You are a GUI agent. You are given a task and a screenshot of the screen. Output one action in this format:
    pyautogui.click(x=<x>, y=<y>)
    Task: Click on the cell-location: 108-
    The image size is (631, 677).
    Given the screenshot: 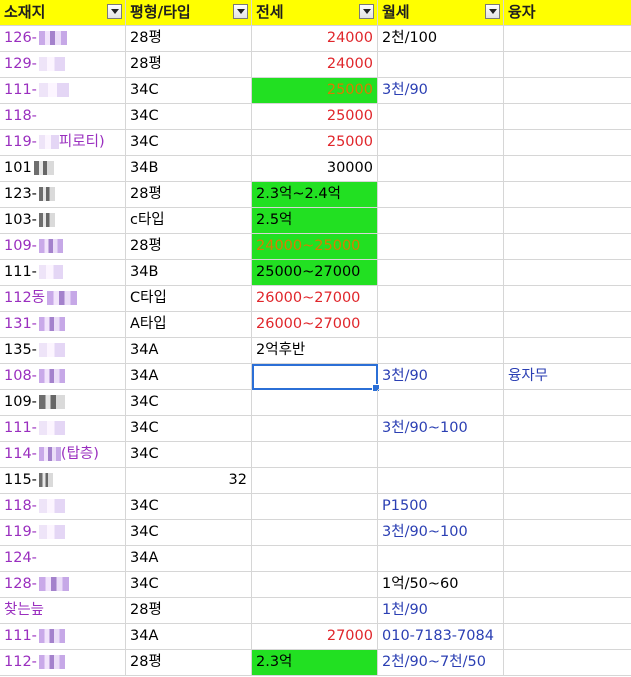 What is the action you would take?
    pyautogui.click(x=63, y=377)
    